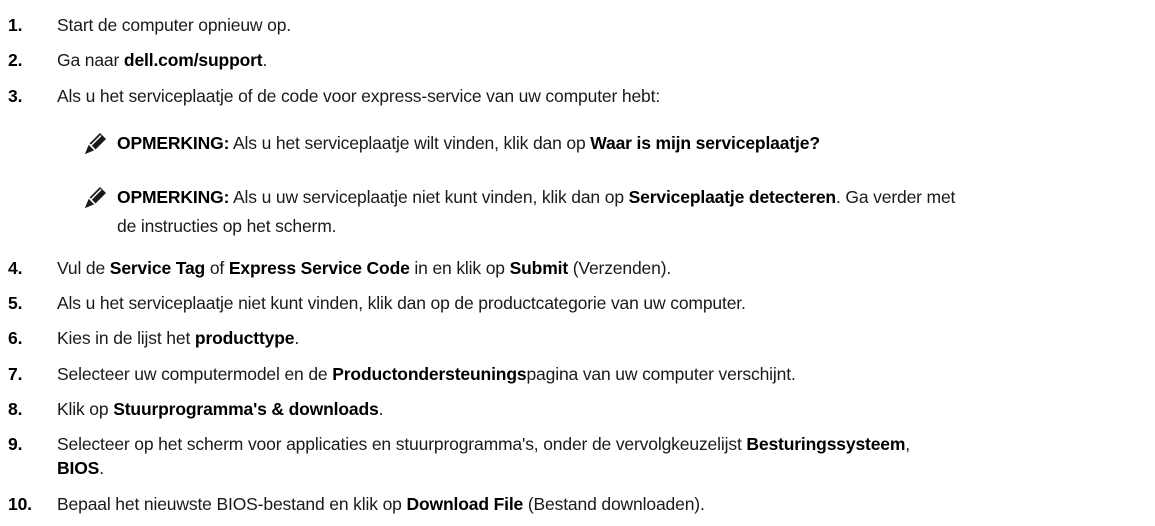 This screenshot has width=1155, height=526. What do you see at coordinates (732, 197) in the screenshot?
I see `detect-service-tag-link: Serviceplaatje detecteren` at bounding box center [732, 197].